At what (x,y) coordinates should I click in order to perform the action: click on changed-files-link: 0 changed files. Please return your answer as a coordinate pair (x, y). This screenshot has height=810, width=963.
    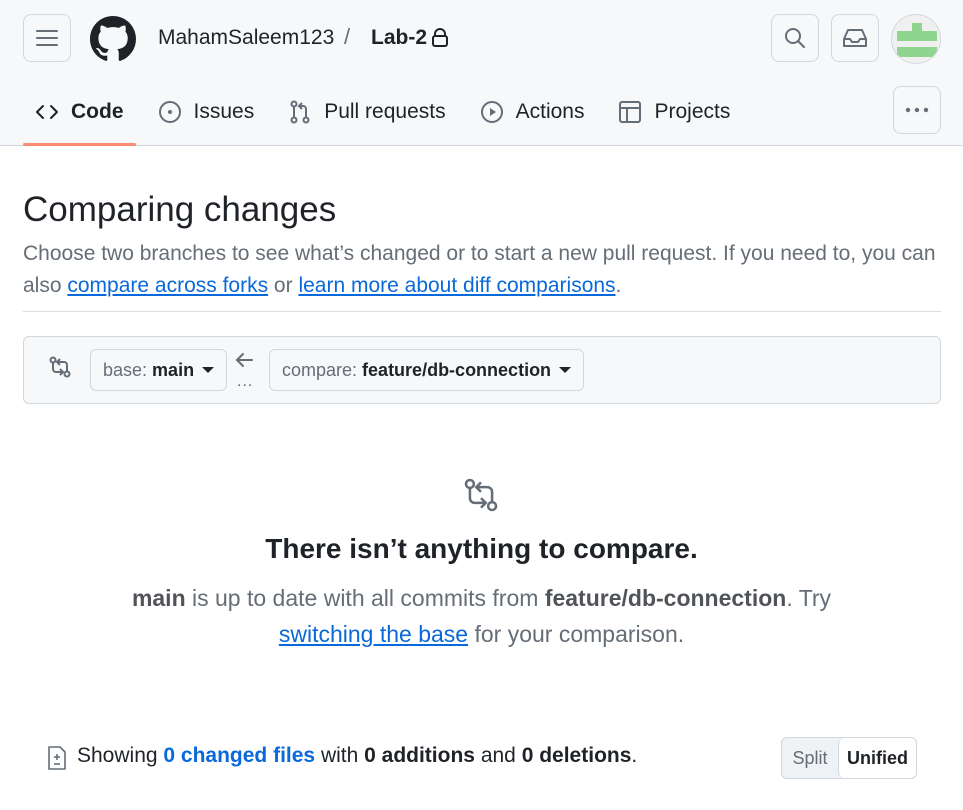
    Looking at the image, I should click on (239, 755).